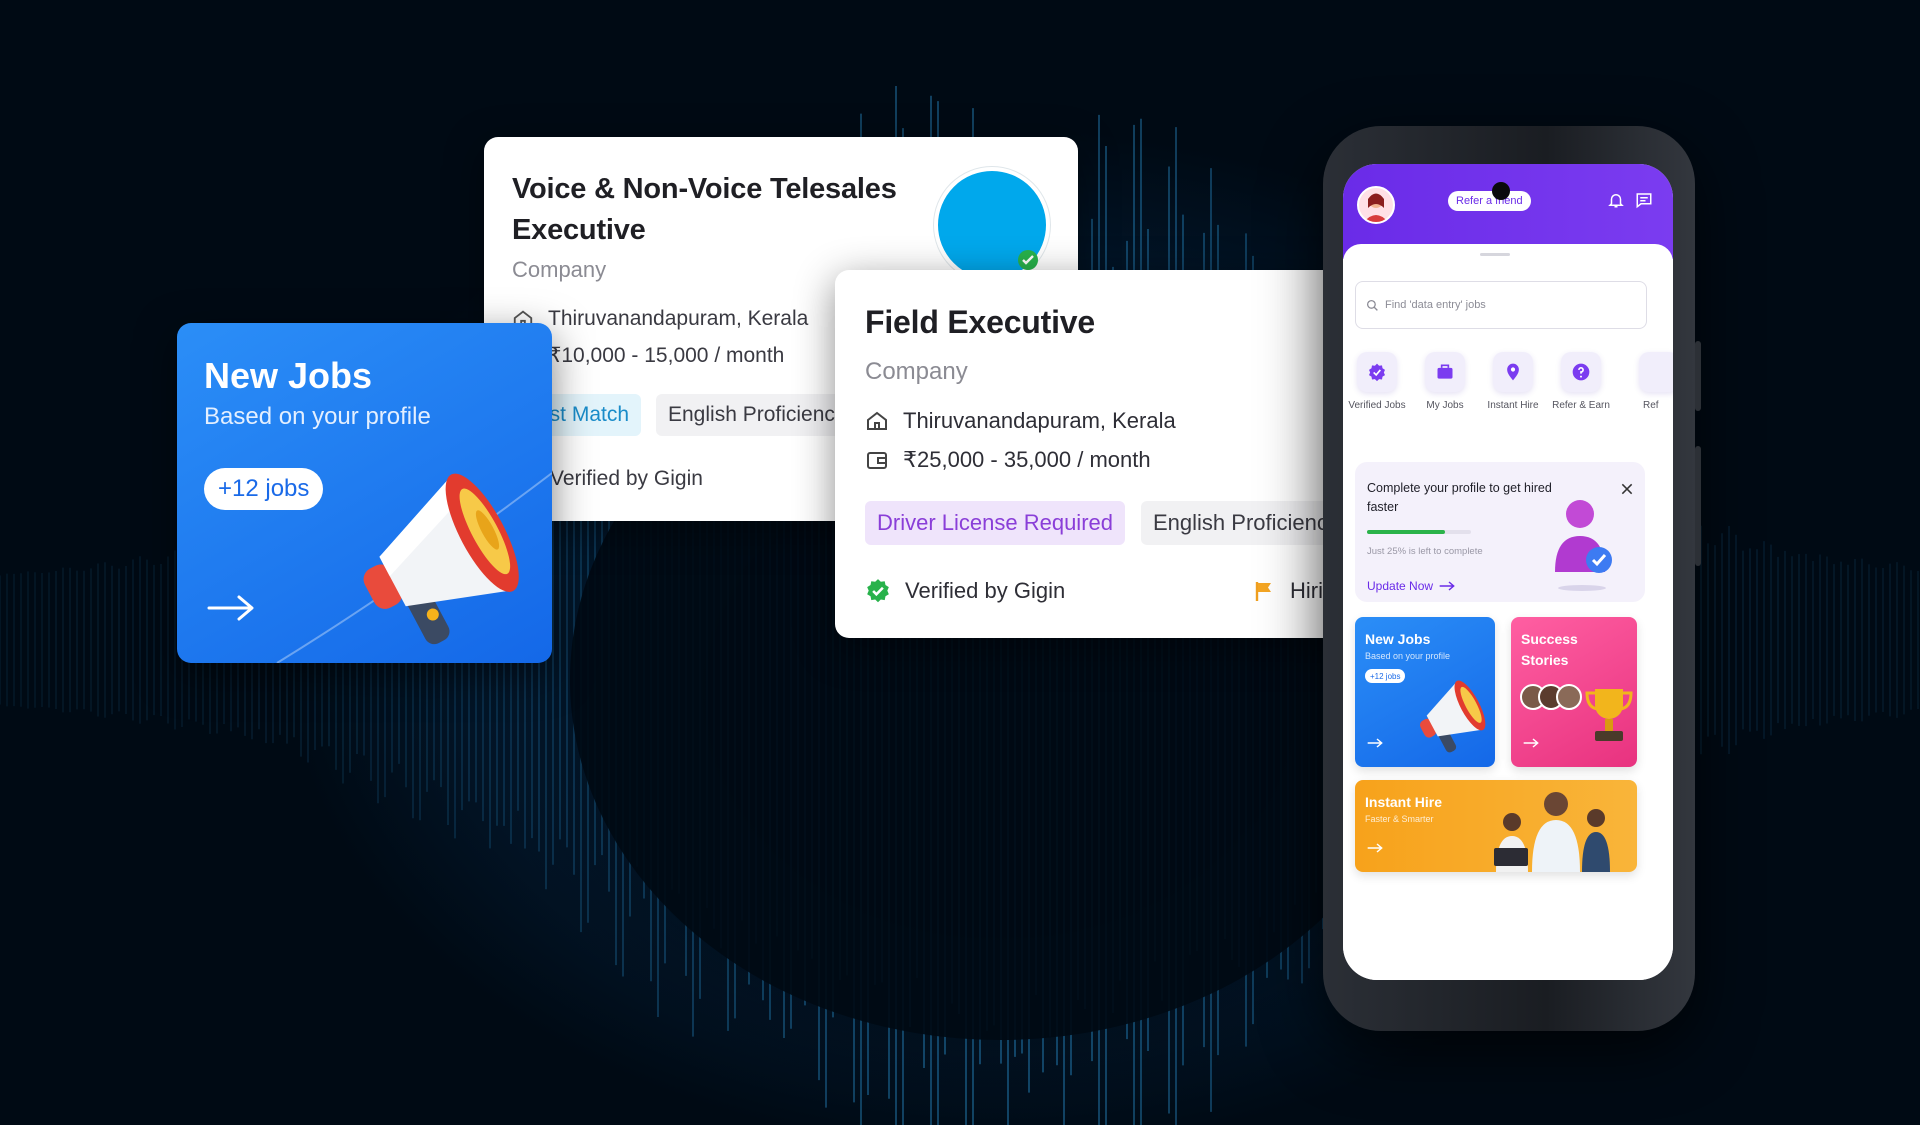 The height and width of the screenshot is (1125, 1920). I want to click on update-now-link: Update Now, so click(1411, 586).